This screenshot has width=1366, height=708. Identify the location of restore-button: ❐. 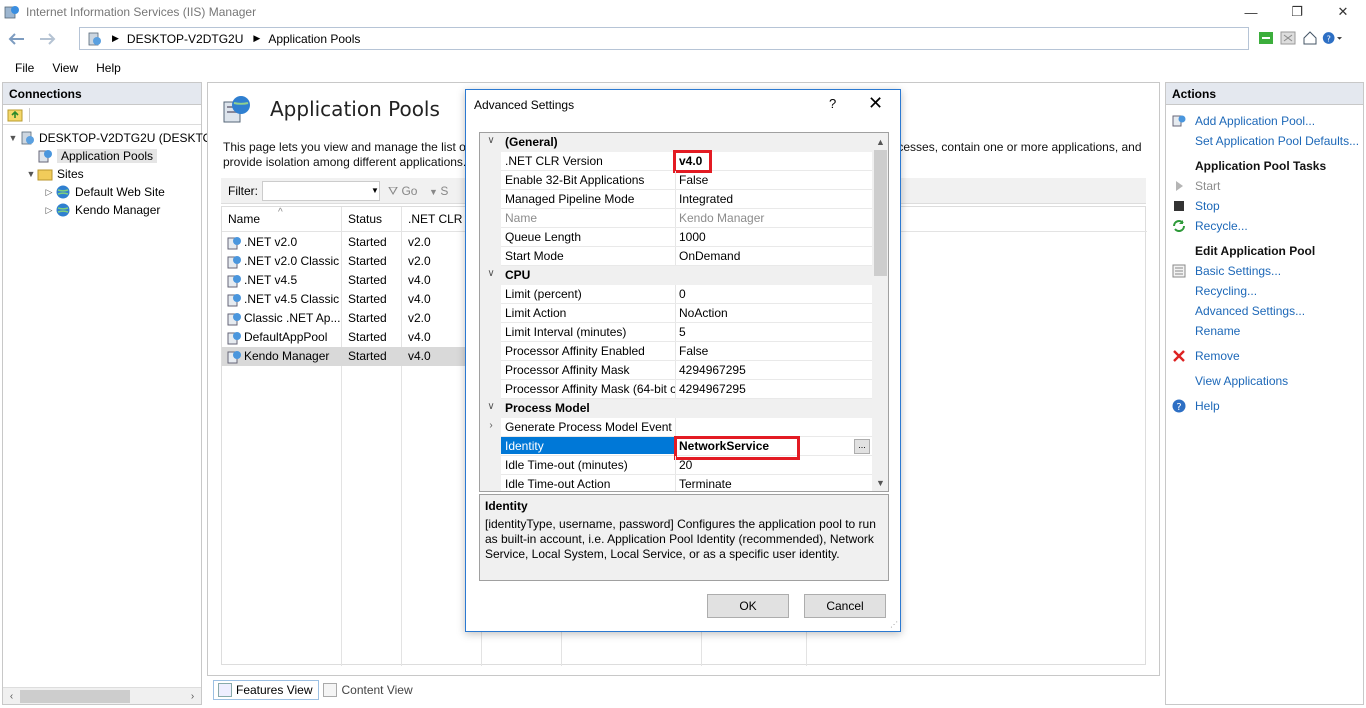
(1297, 12).